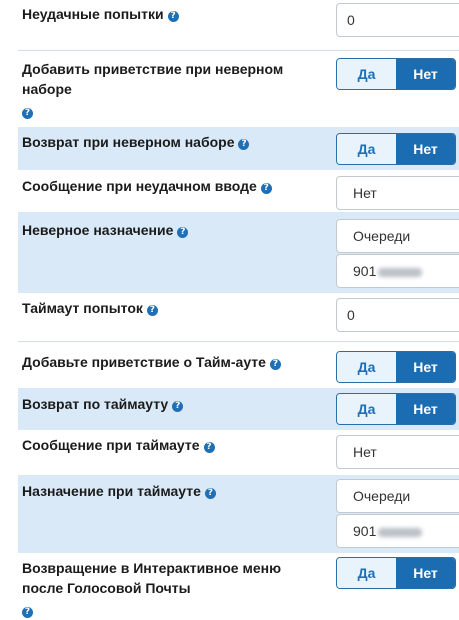 The image size is (459, 620). What do you see at coordinates (397, 20) in the screenshot?
I see `fail-attempts-input: 0` at bounding box center [397, 20].